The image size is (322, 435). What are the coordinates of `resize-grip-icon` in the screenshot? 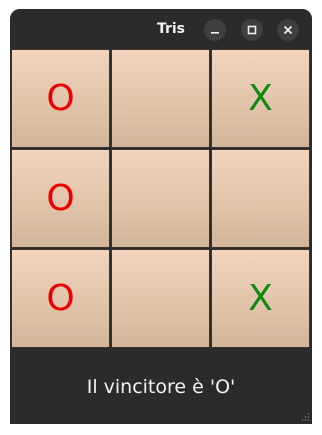 It's located at (305, 417).